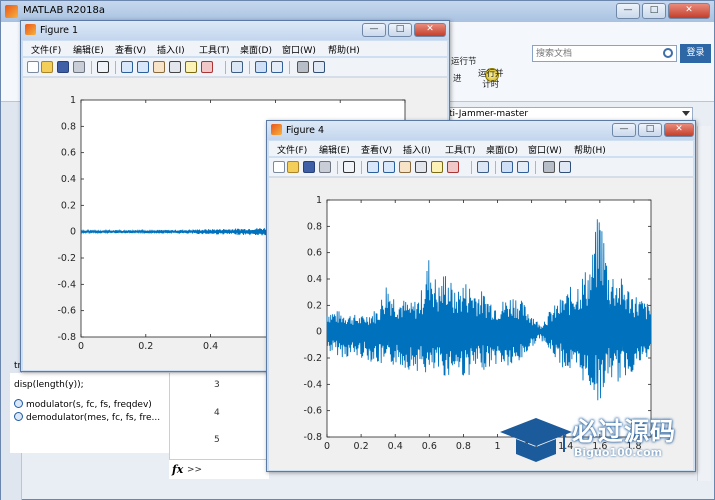 The height and width of the screenshot is (500, 715). I want to click on fx-icon: fx, so click(177, 469).